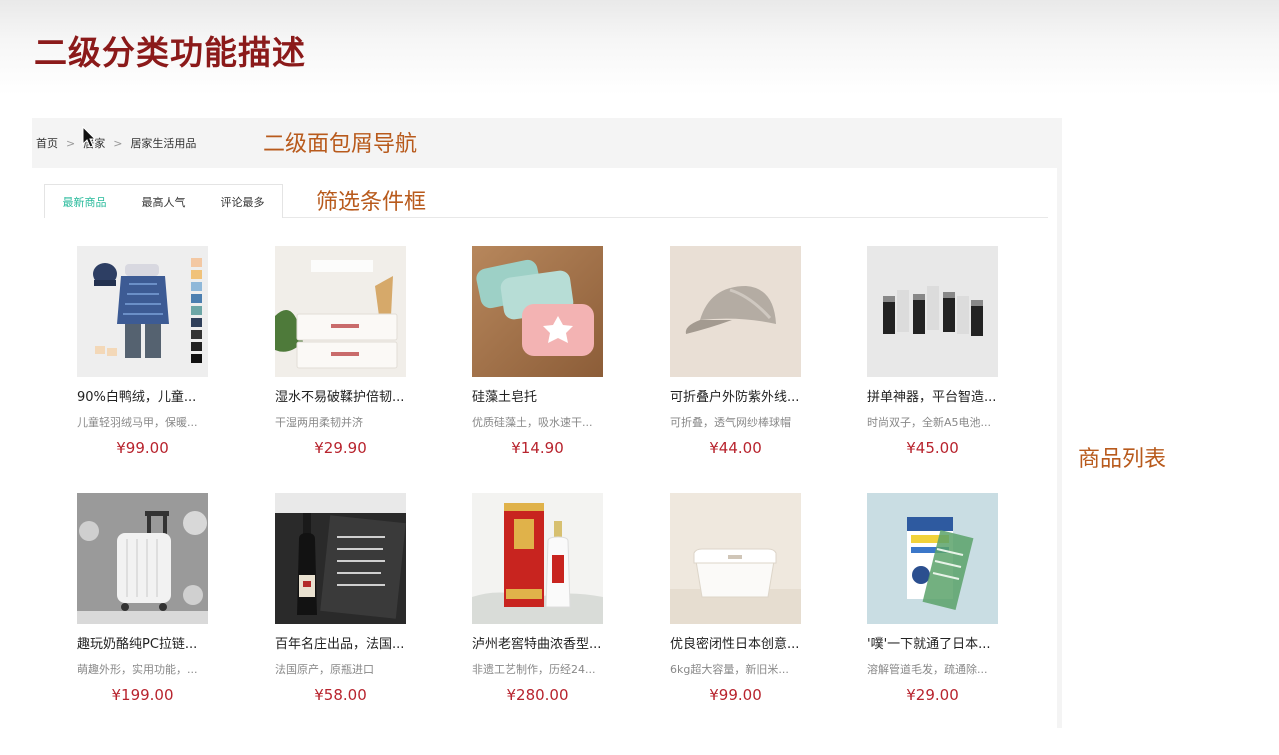 This screenshot has height=755, width=1279. Describe the element at coordinates (735, 448) in the screenshot. I see `product-price: ¥44.00` at that location.